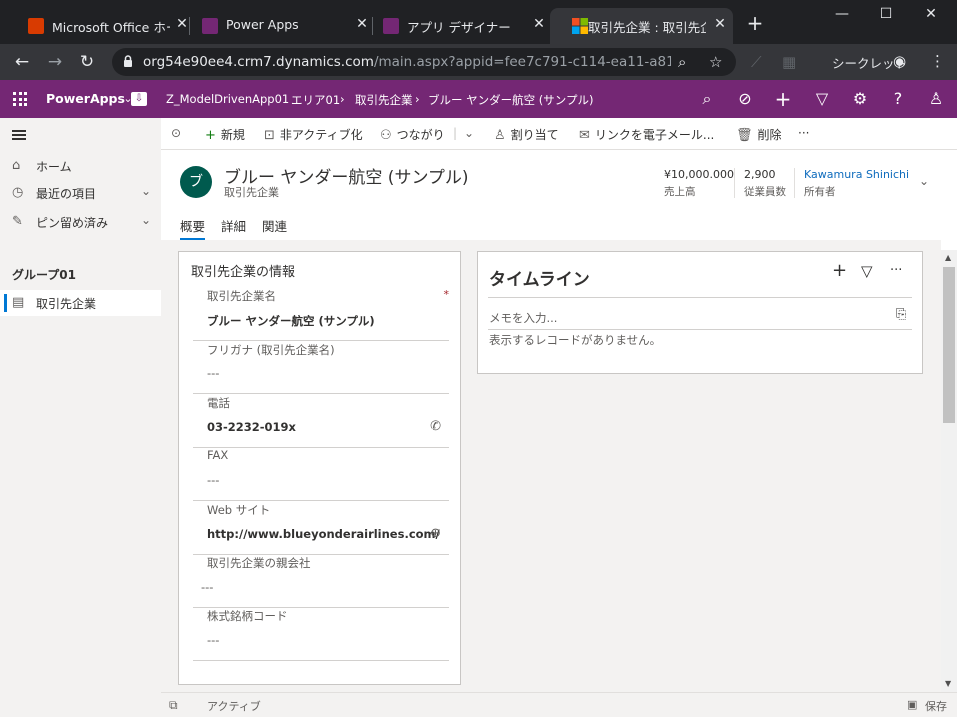 The image size is (957, 717). I want to click on app-name: Z_ModelDrivenApp01, so click(227, 99).